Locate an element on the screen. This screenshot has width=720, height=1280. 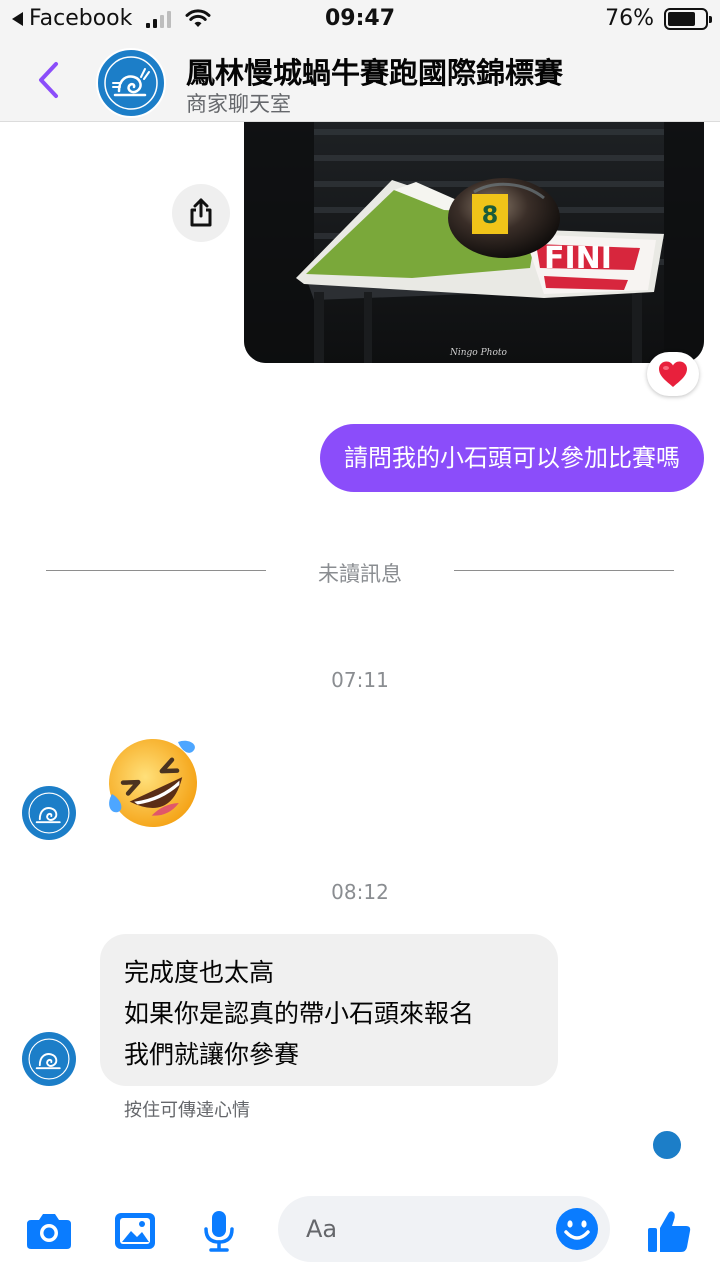
laughing-emoji-message is located at coordinates (153, 783).